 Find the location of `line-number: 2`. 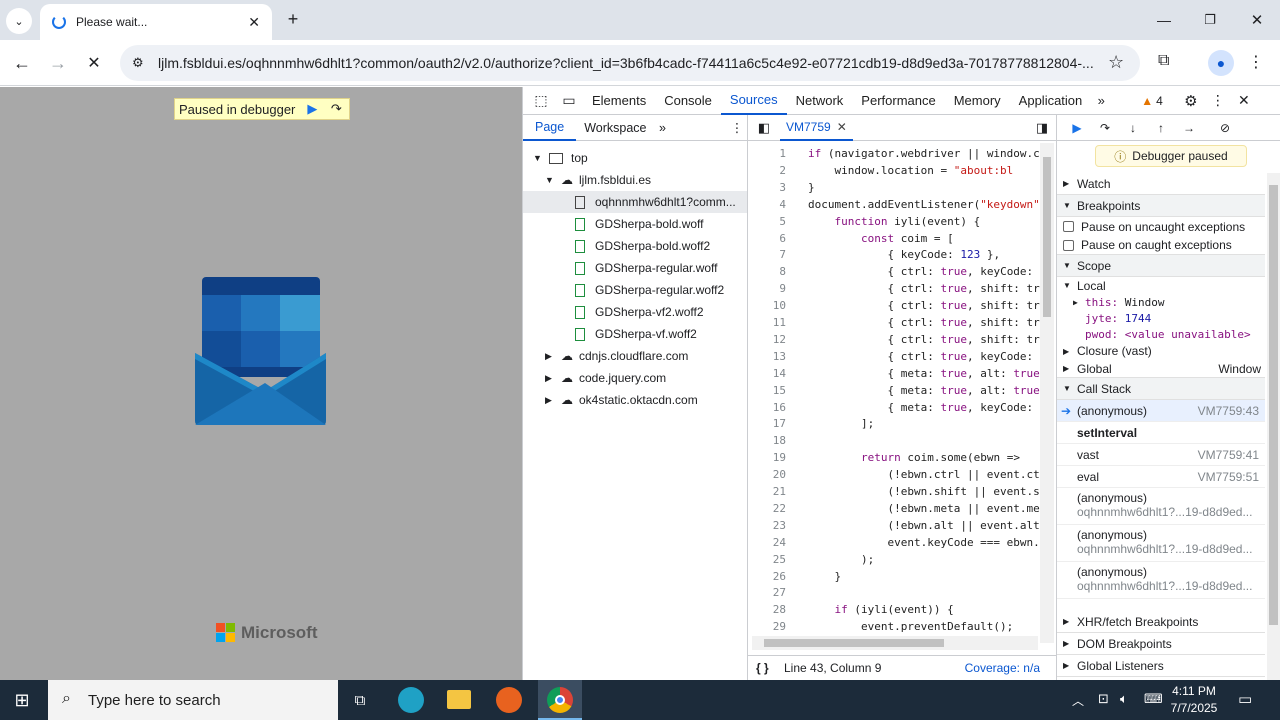

line-number: 2 is located at coordinates (767, 170).